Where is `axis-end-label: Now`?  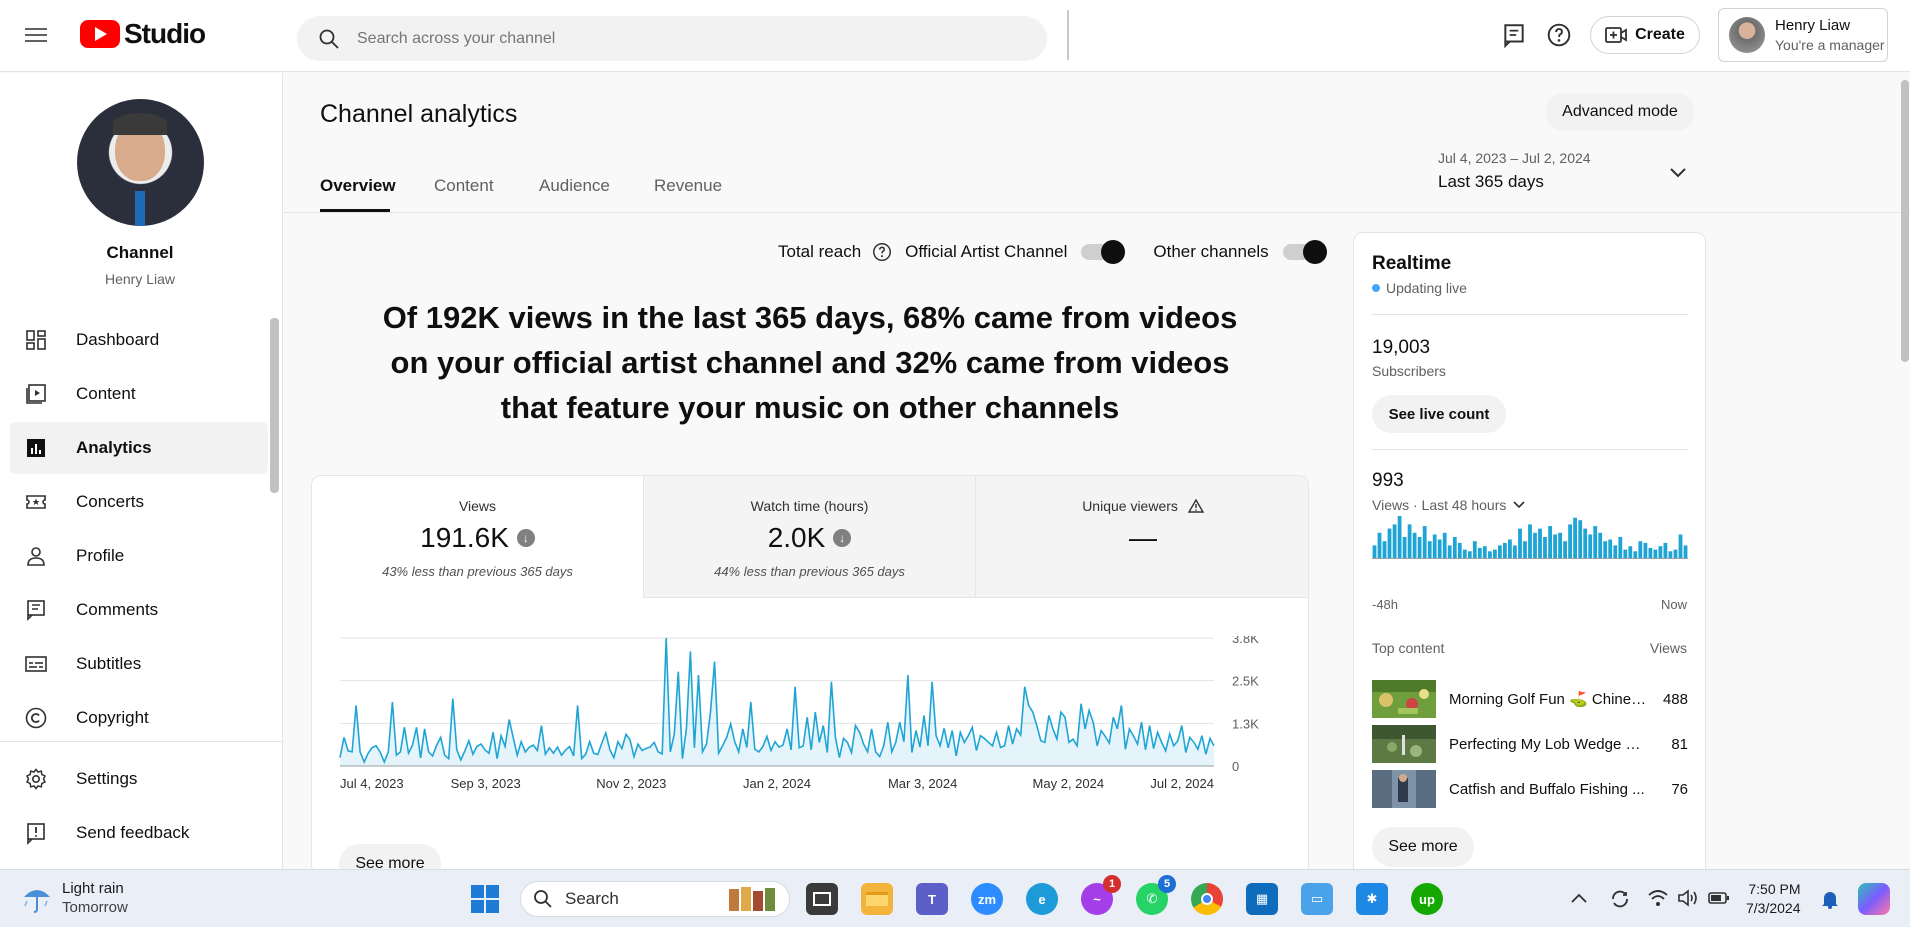 axis-end-label: Now is located at coordinates (1673, 604).